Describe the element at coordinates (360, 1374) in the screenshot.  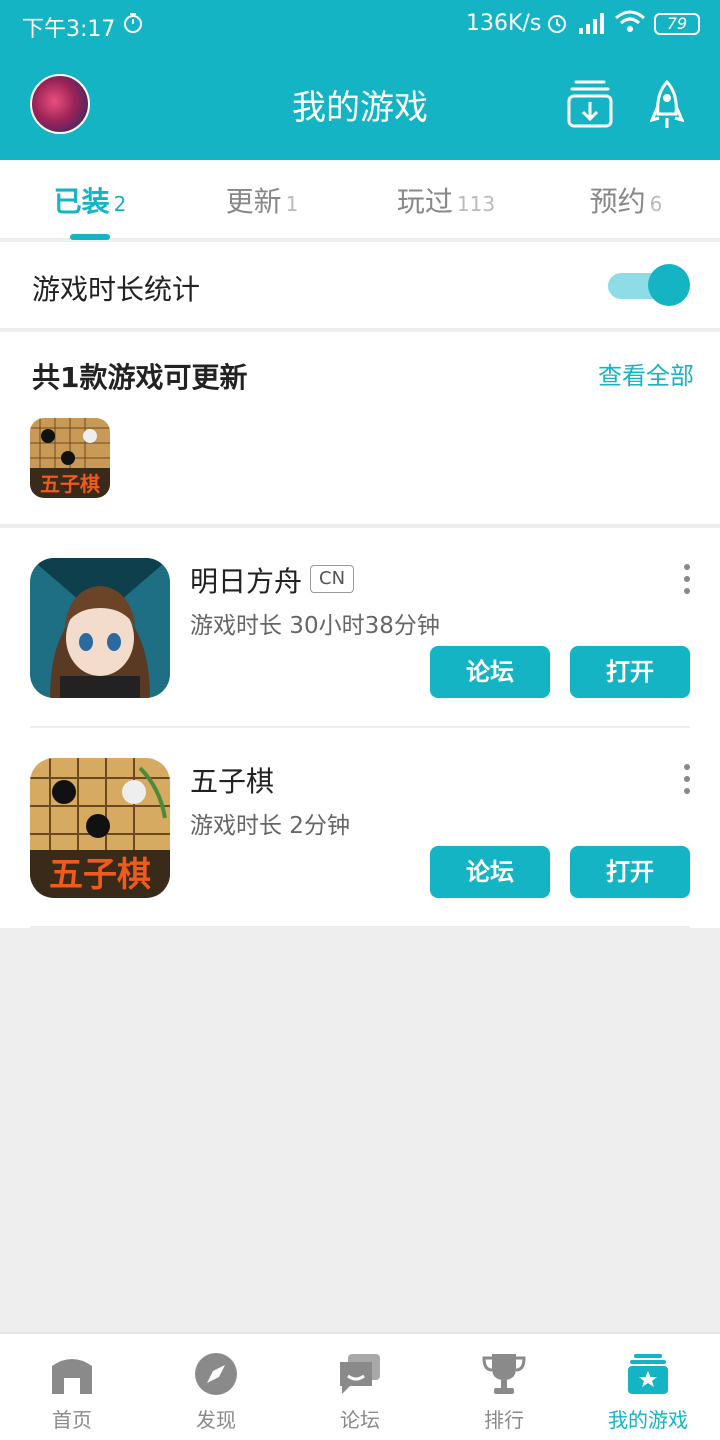
I see `chat-icon` at that location.